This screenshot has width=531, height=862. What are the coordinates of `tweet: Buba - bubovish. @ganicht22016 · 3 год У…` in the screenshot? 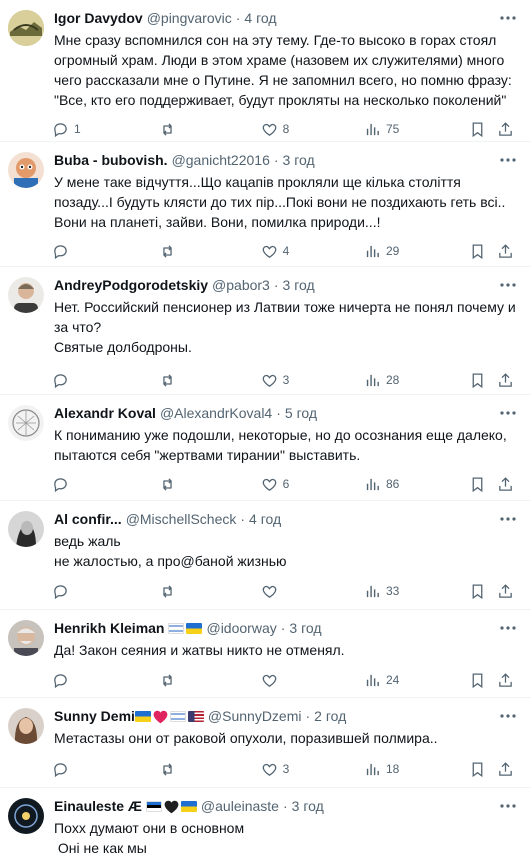 It's located at (265, 204).